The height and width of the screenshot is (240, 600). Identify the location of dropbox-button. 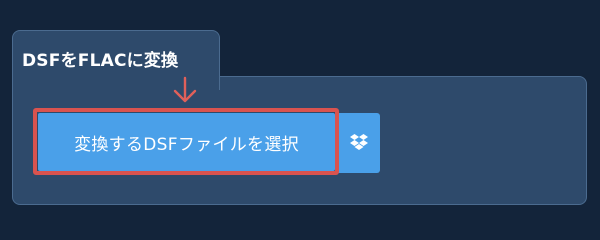
(358, 143).